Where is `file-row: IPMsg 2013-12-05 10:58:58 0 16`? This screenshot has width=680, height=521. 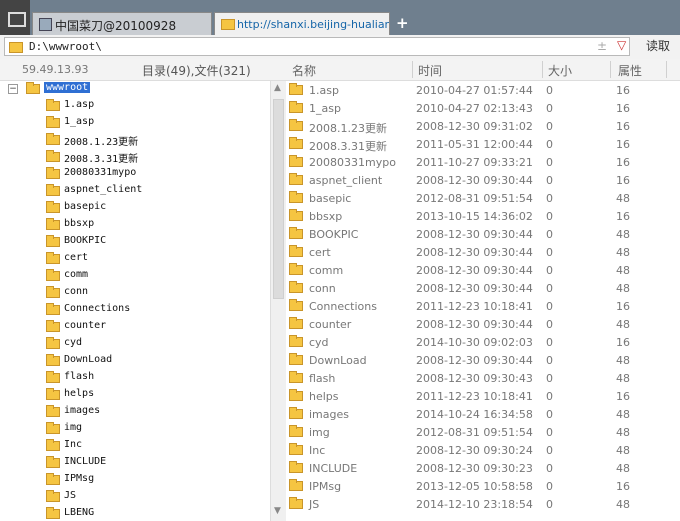
file-row: IPMsg 2013-12-05 10:58:58 0 16 is located at coordinates (483, 486).